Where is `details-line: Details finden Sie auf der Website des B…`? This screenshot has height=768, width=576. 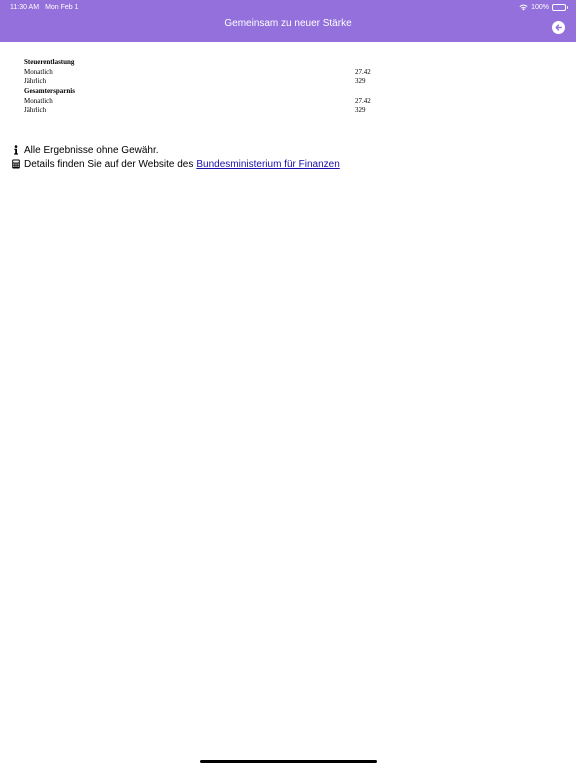
details-line: Details finden Sie auf der Website des B… is located at coordinates (175, 164).